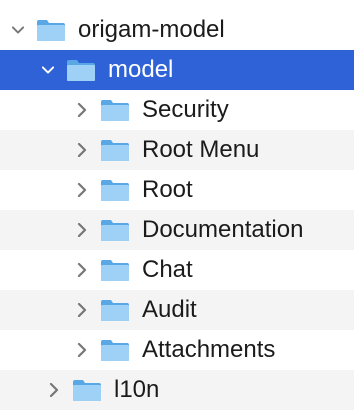 Image resolution: width=354 pixels, height=410 pixels. I want to click on tree-row-label: origam-model, so click(151, 29).